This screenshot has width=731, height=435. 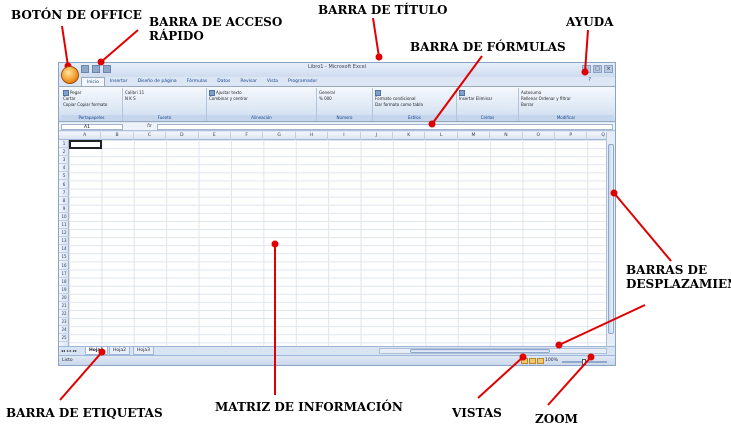 I want to click on format-painter-button: Copiar formato, so click(x=92, y=104).